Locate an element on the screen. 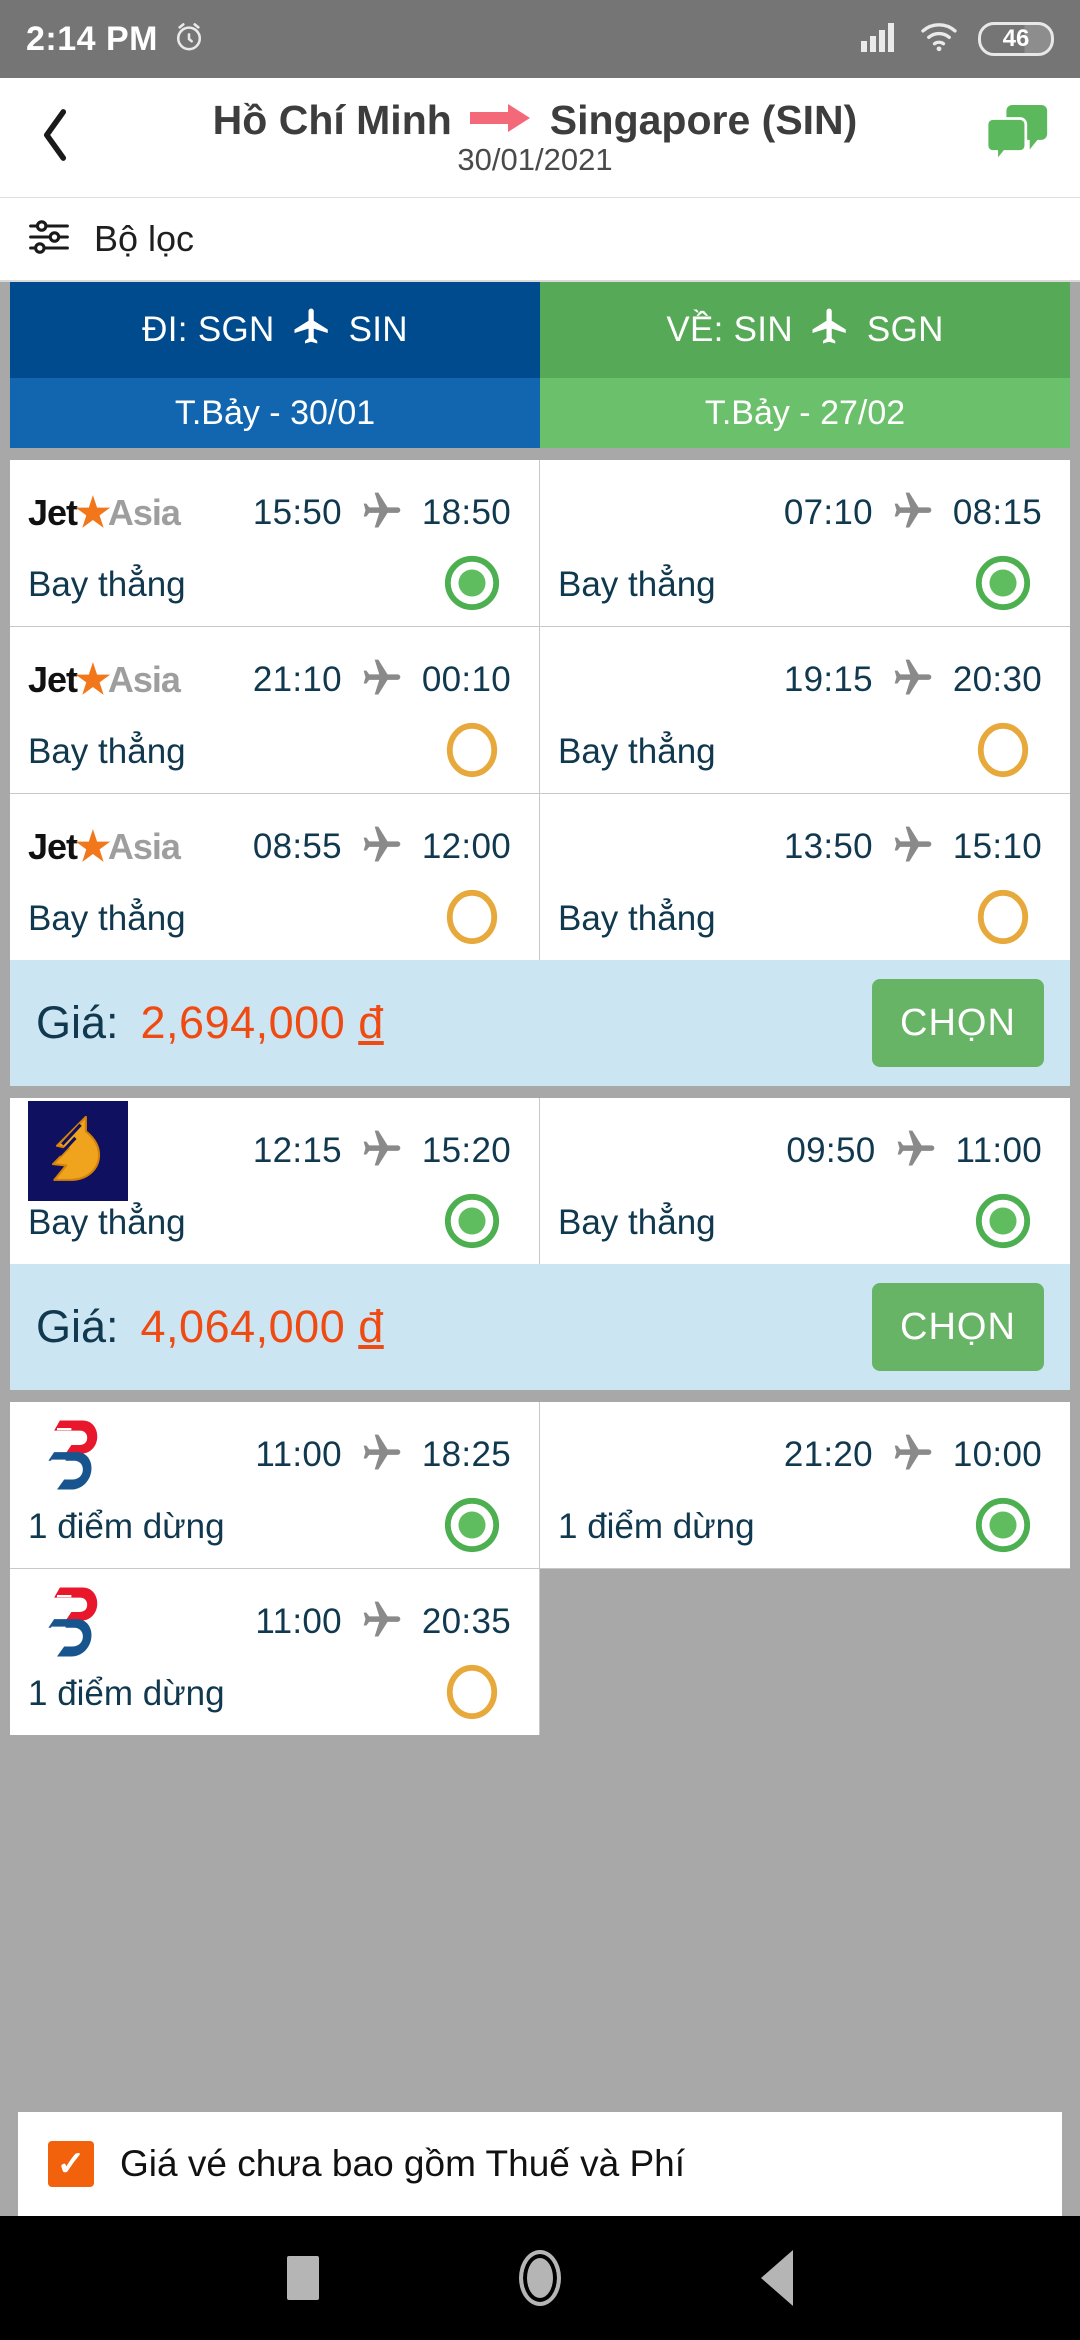 This screenshot has height=2340, width=1080. depart-time: 08:55 is located at coordinates (297, 846).